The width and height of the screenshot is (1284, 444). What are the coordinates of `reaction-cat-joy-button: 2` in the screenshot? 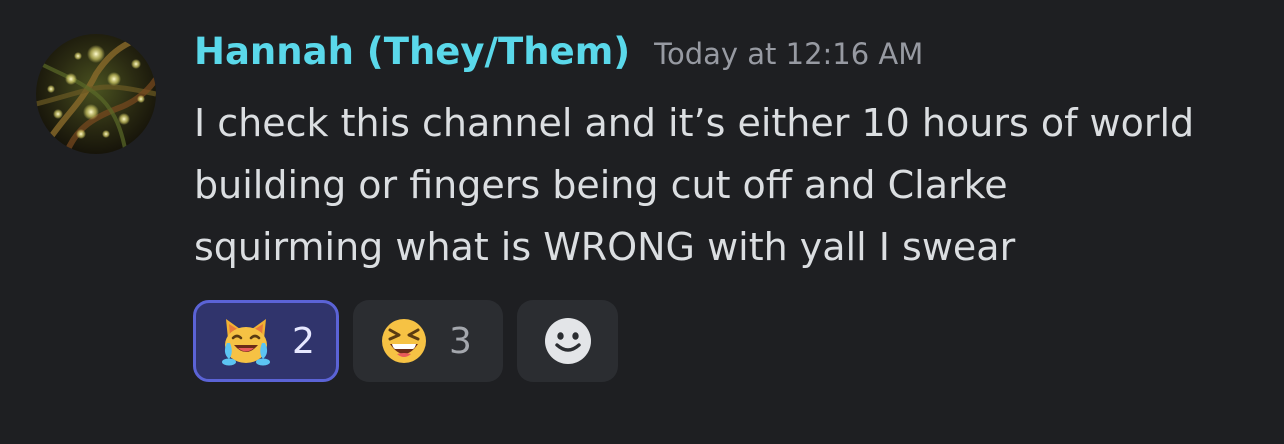 It's located at (266, 341).